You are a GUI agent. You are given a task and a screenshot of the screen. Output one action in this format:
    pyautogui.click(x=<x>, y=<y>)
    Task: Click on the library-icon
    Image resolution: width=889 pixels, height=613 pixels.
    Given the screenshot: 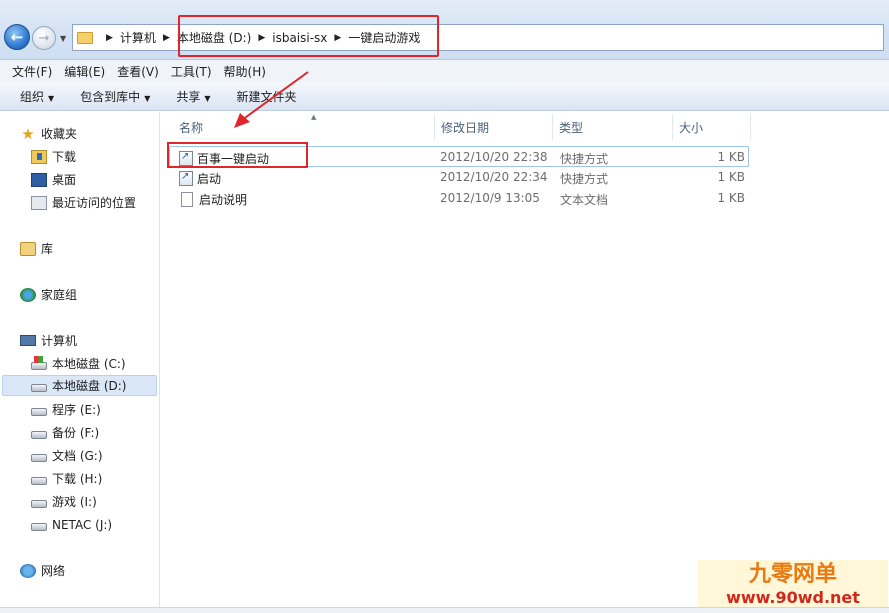 What is the action you would take?
    pyautogui.click(x=28, y=248)
    